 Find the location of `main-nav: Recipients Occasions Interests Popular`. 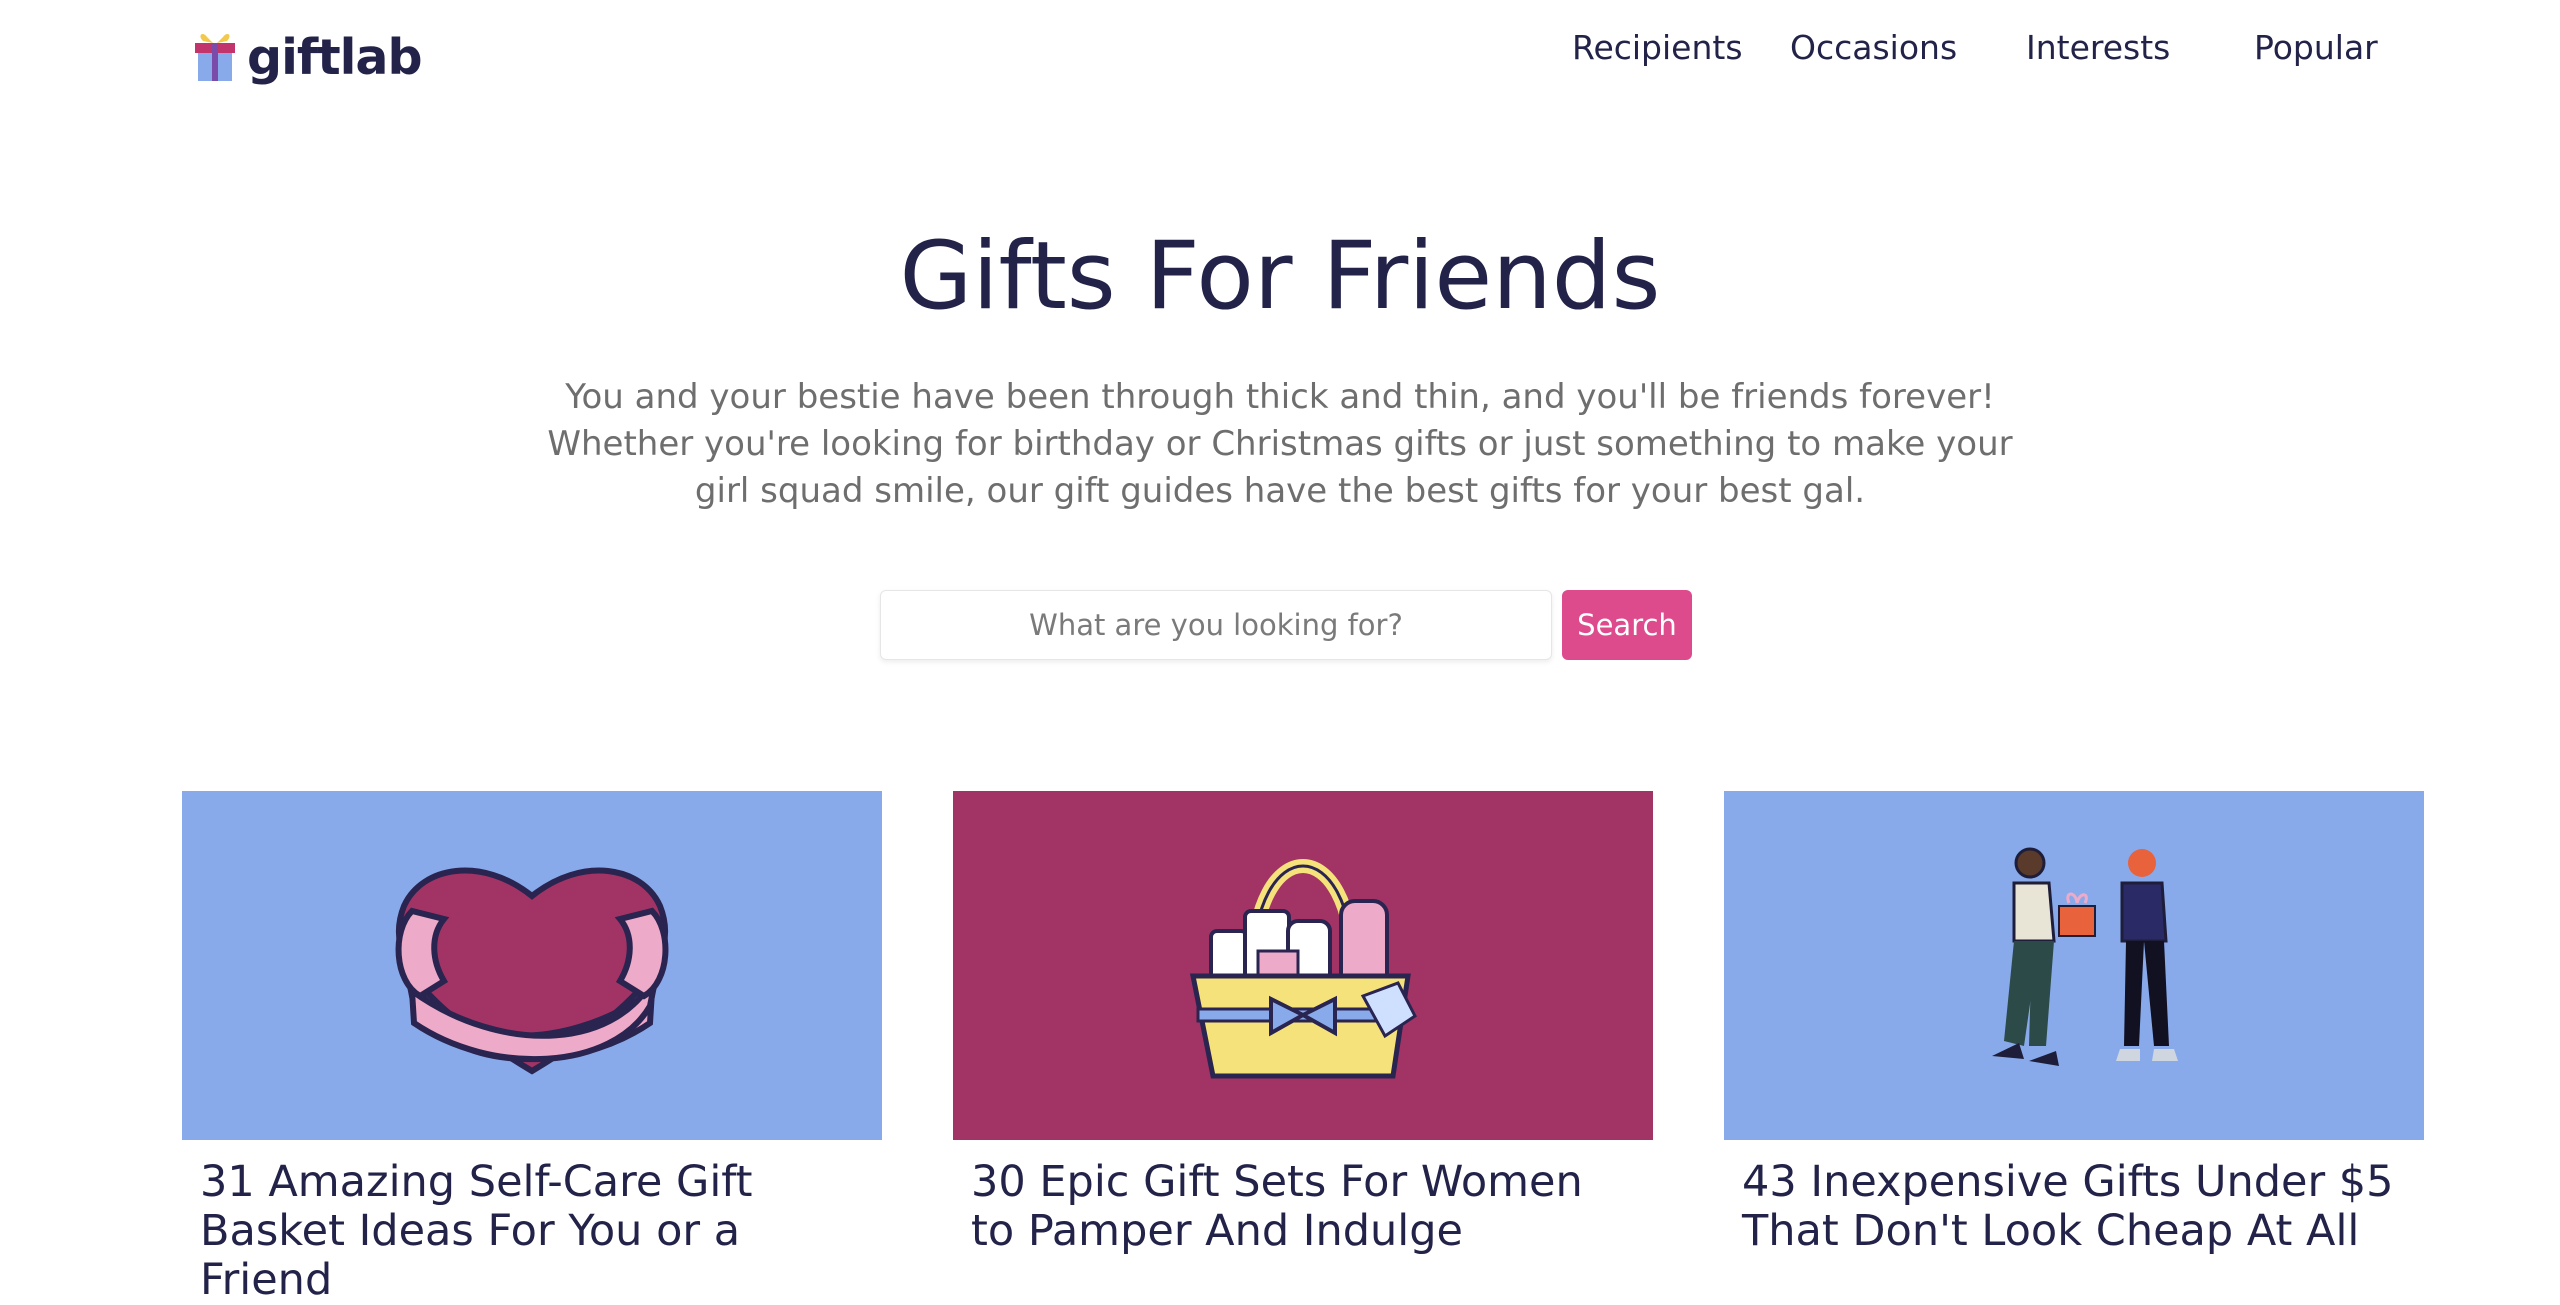

main-nav: Recipients Occasions Interests Popular is located at coordinates (1280, 53).